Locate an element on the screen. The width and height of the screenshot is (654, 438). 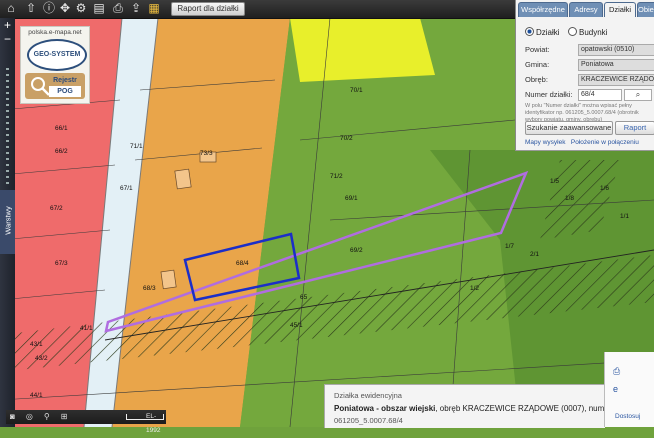
commune-select: Poniatowa is located at coordinates (616, 65).